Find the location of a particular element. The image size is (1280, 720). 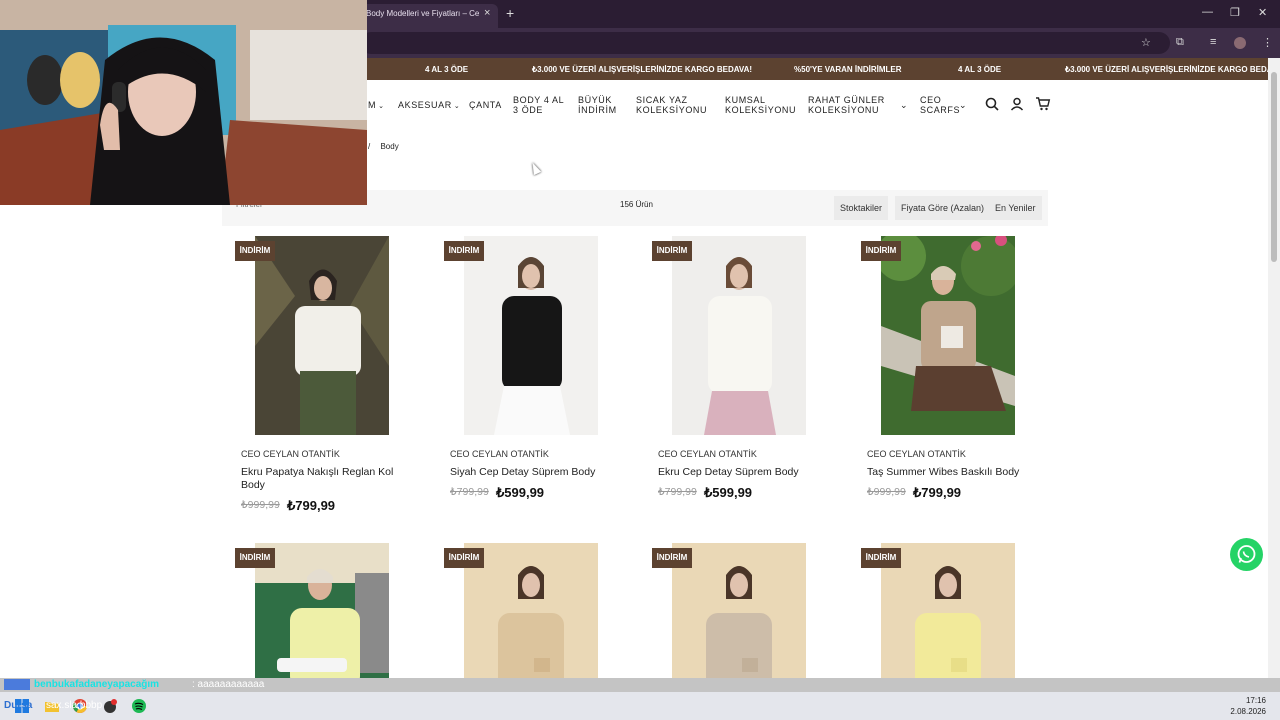

user-icon is located at coordinates (1017, 104).